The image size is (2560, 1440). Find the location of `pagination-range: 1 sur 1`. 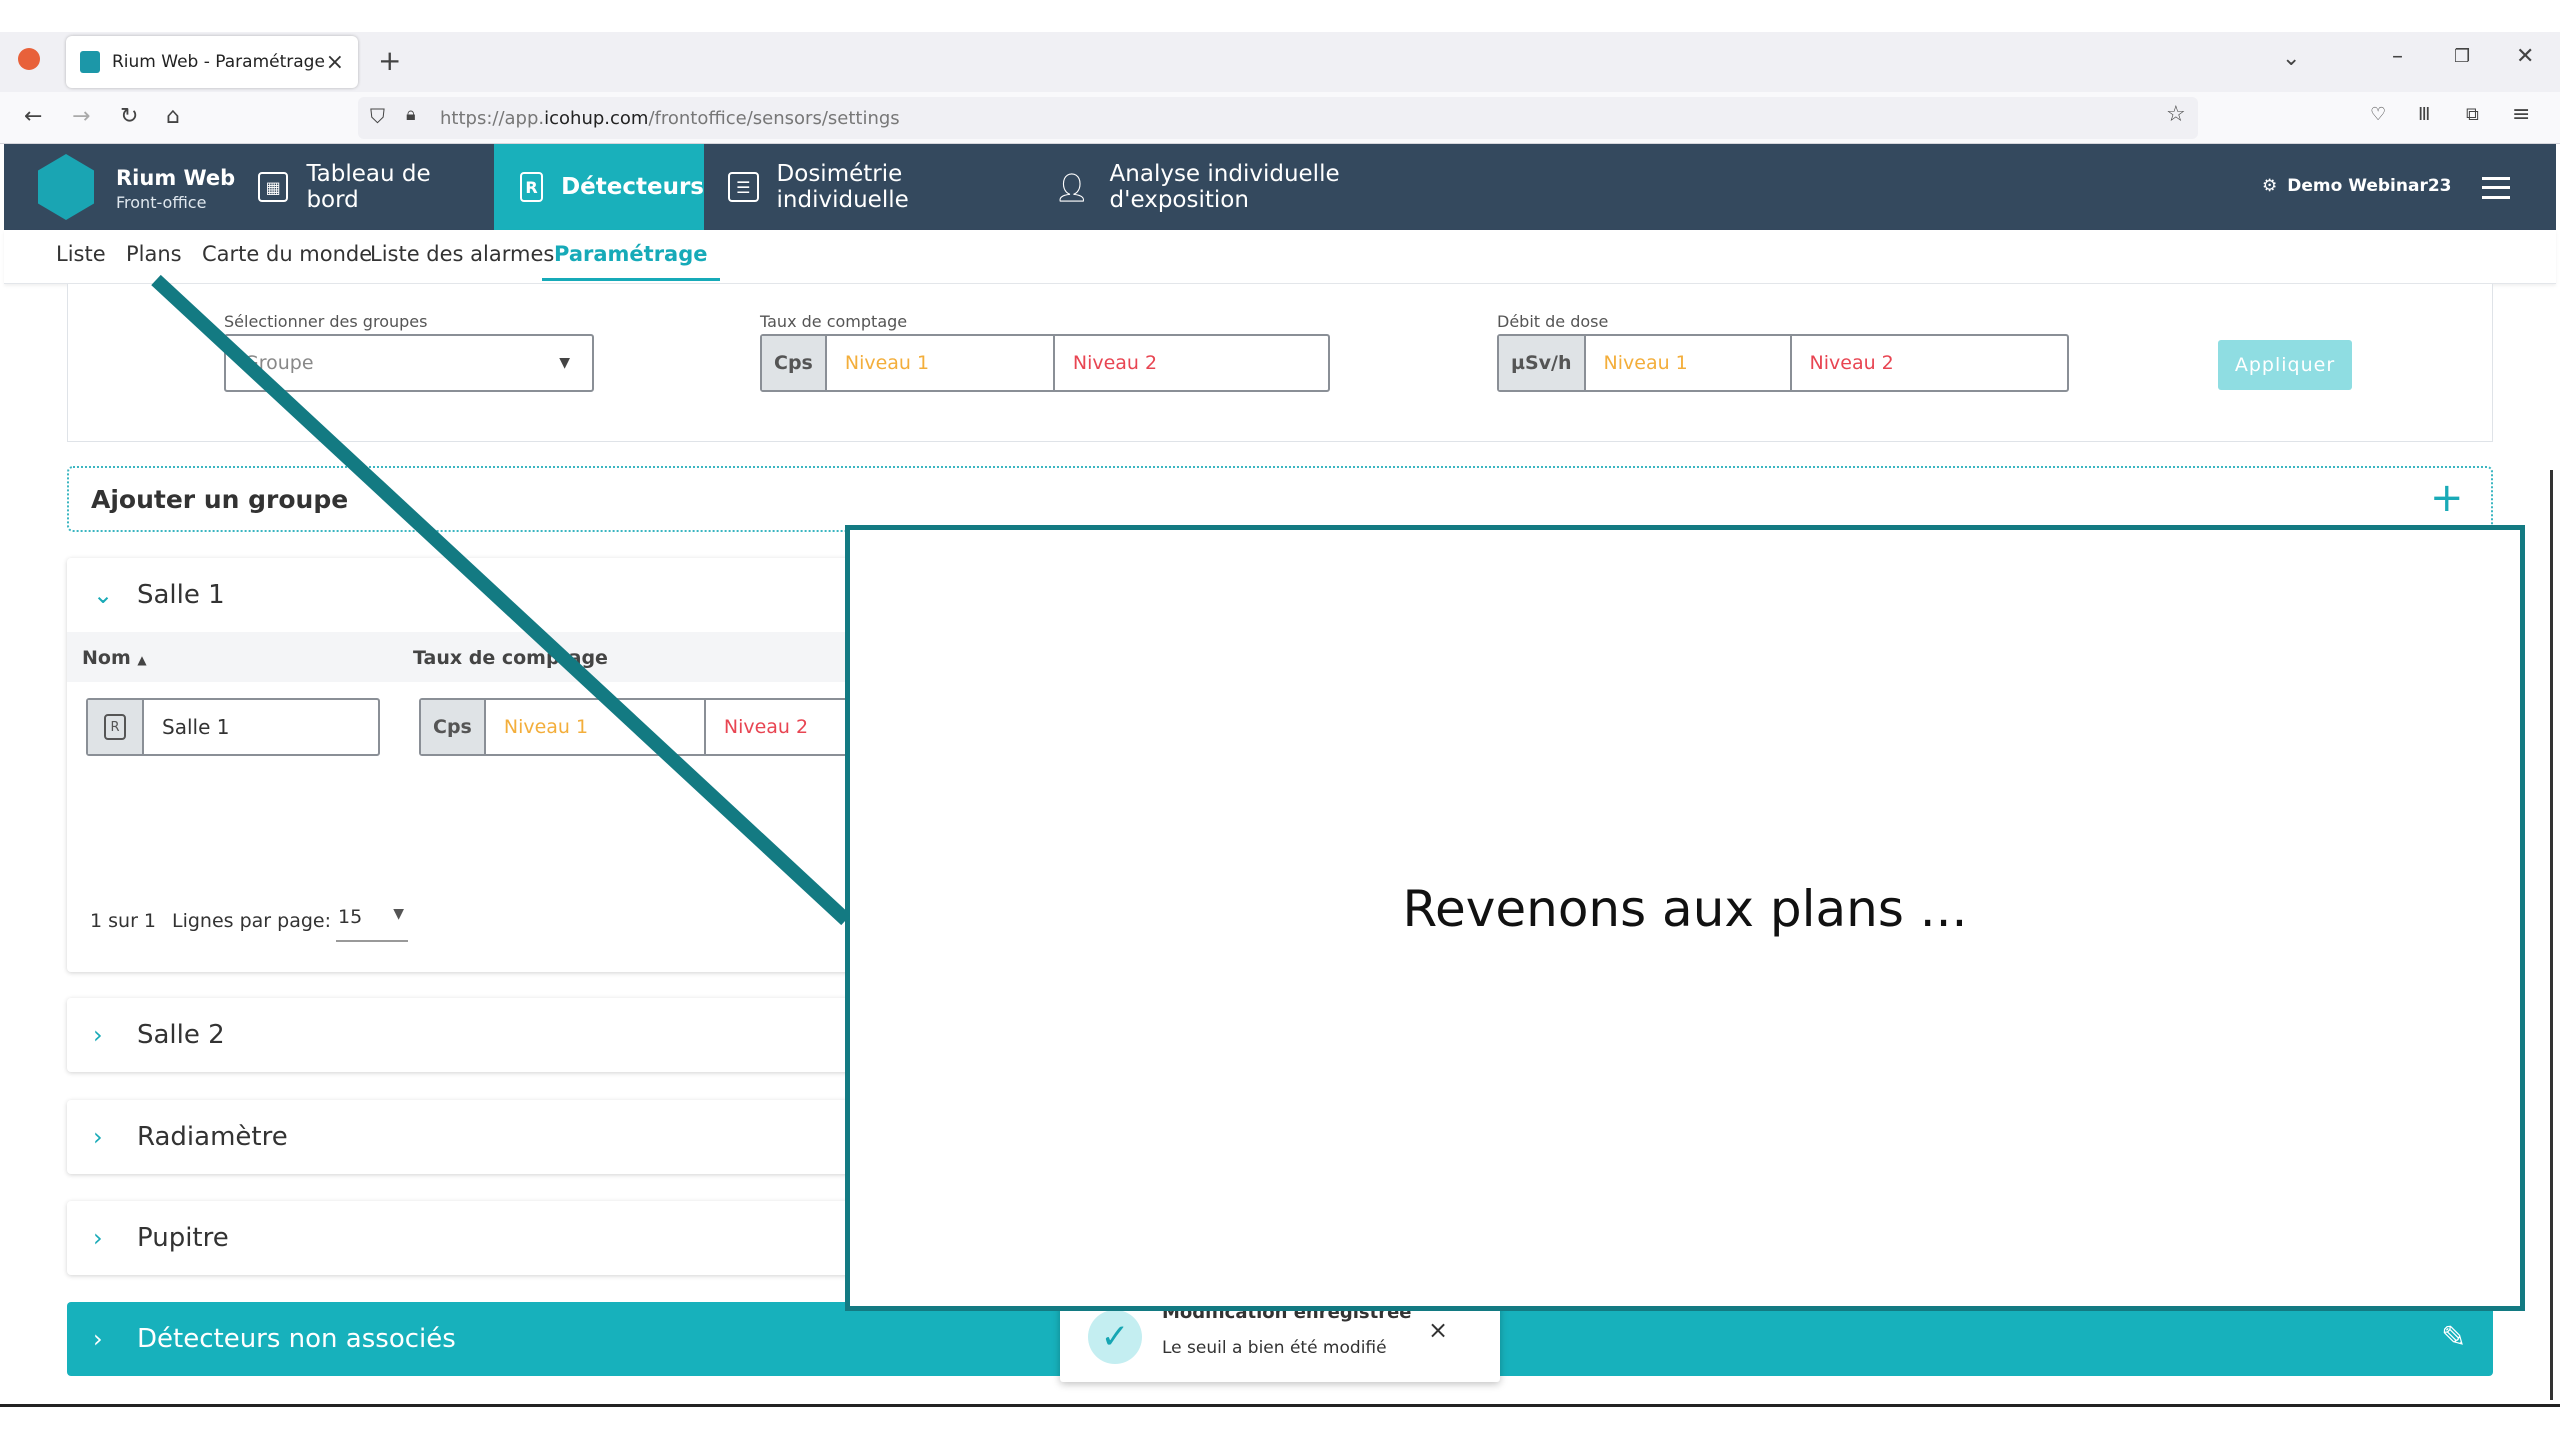

pagination-range: 1 sur 1 is located at coordinates (123, 921).